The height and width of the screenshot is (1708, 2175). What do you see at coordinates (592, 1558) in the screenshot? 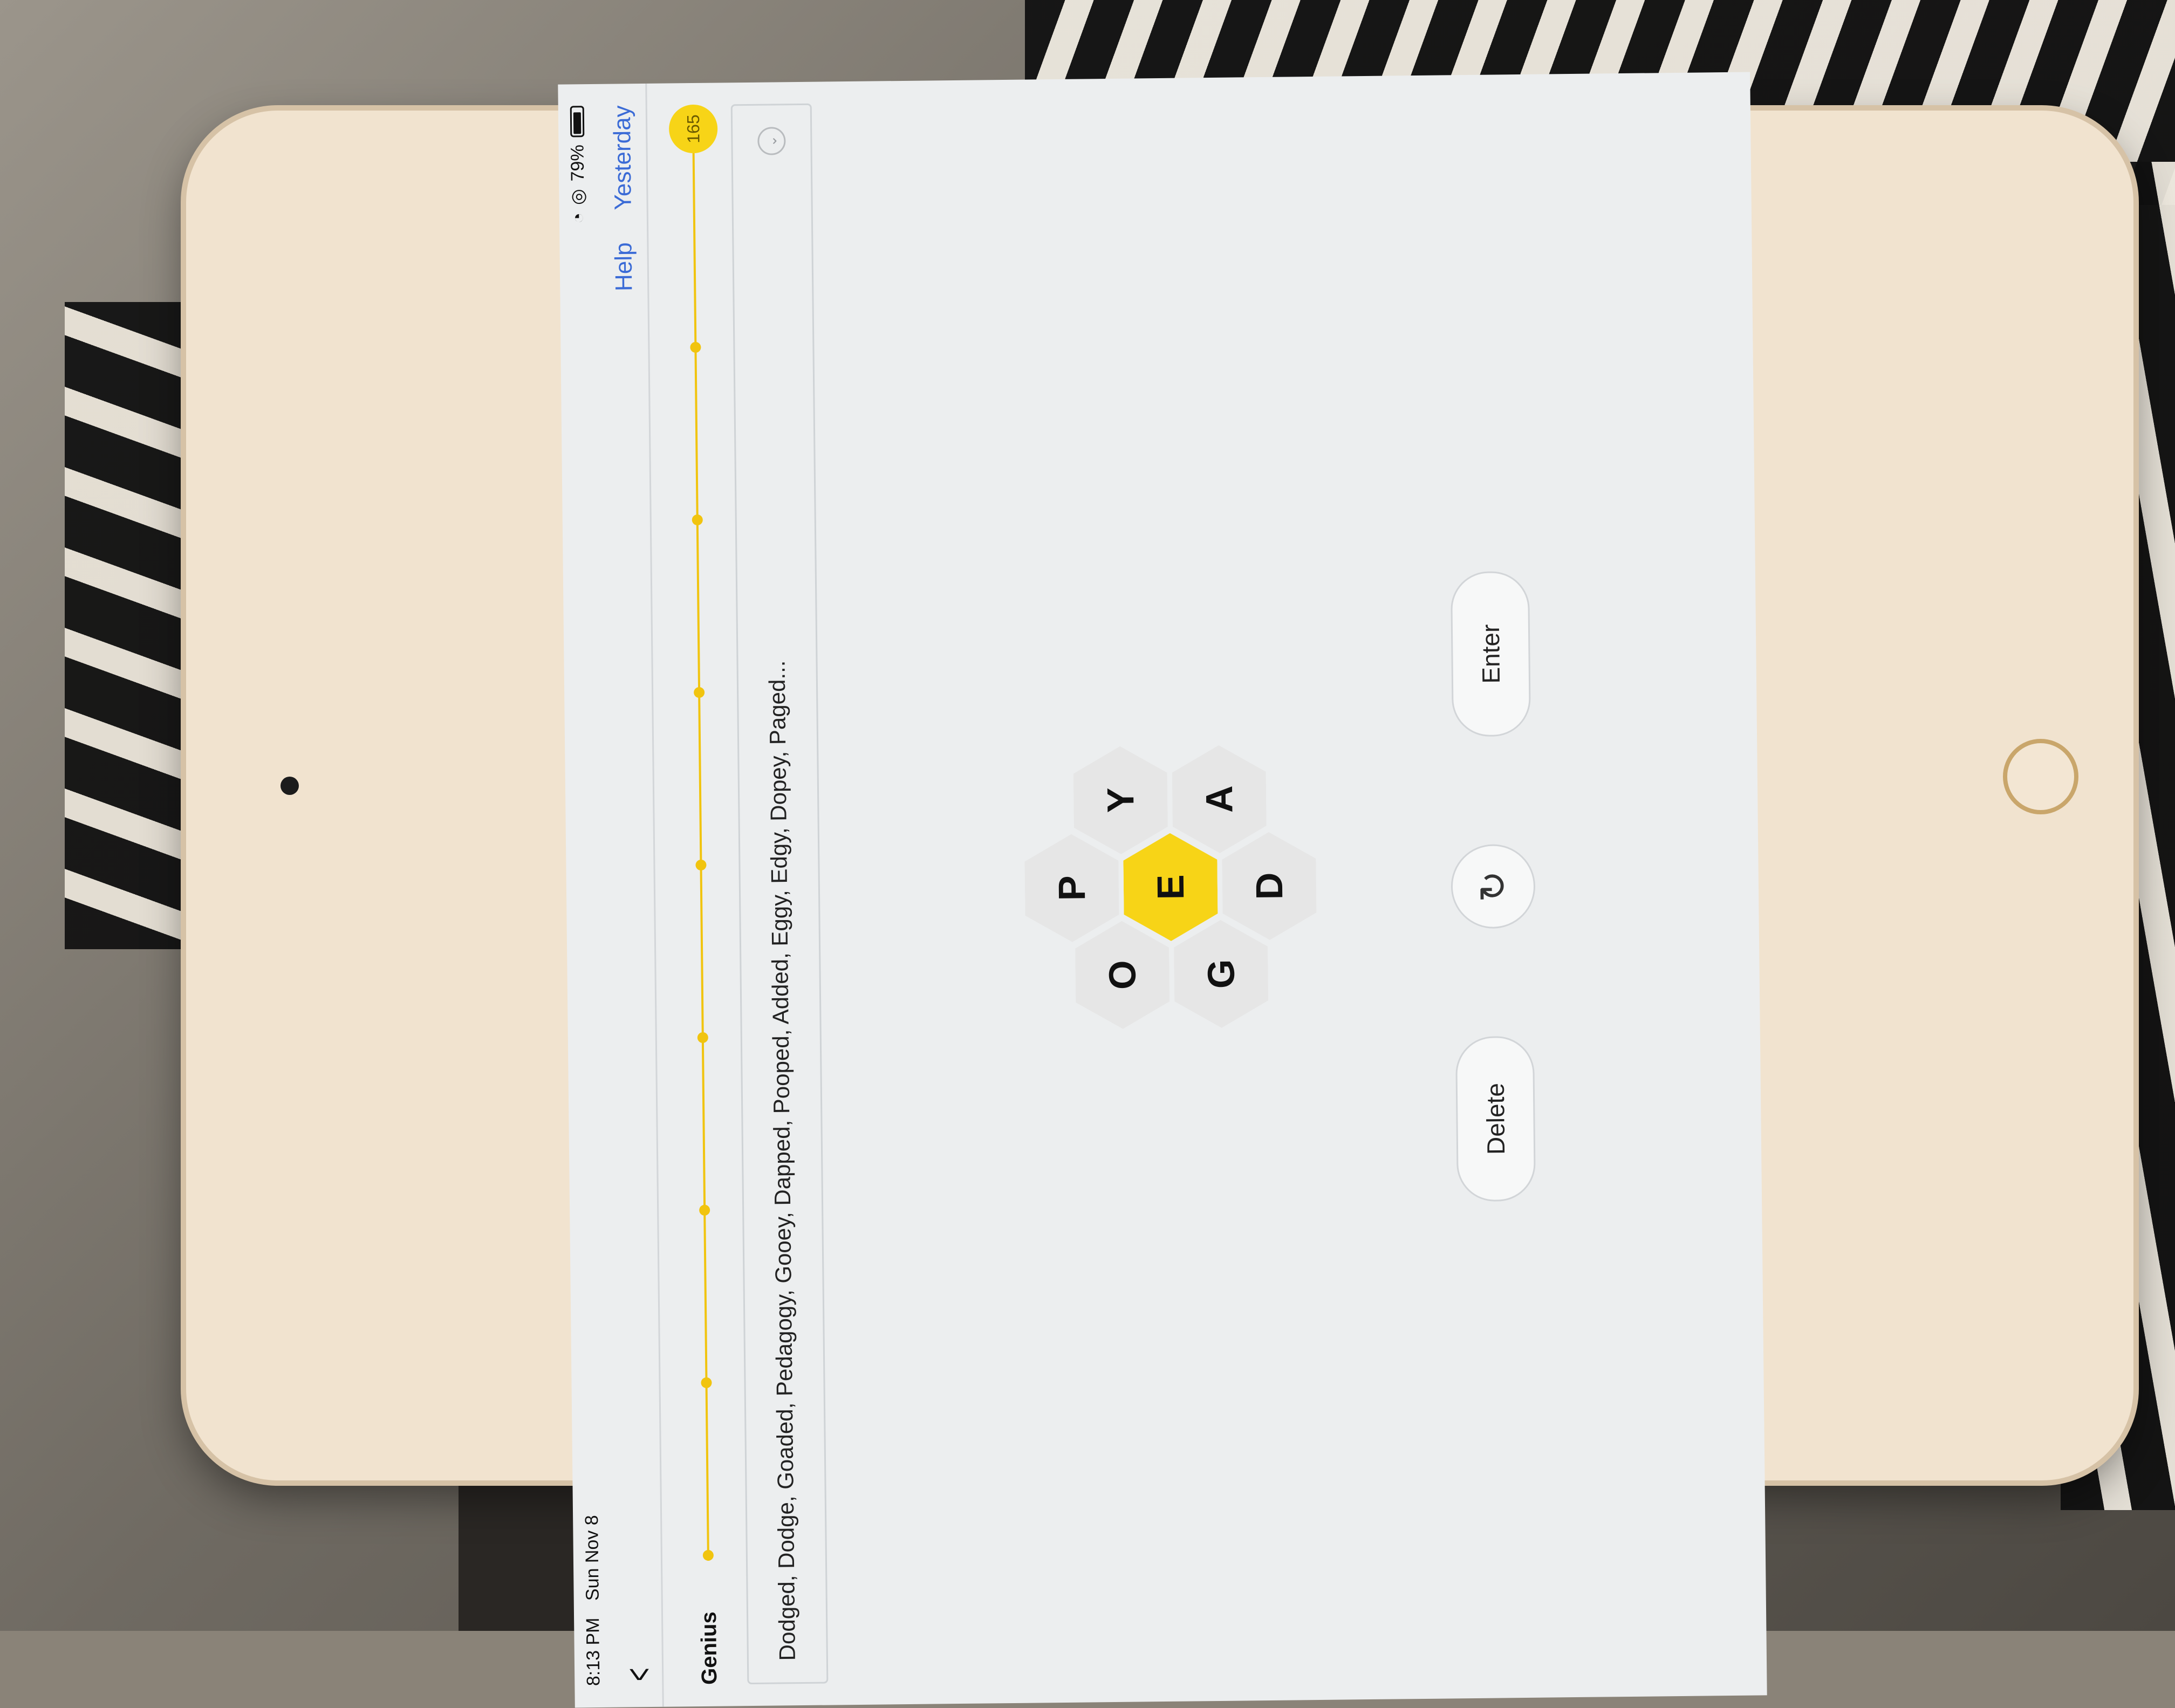
I see `status-date: Sun Nov 8` at bounding box center [592, 1558].